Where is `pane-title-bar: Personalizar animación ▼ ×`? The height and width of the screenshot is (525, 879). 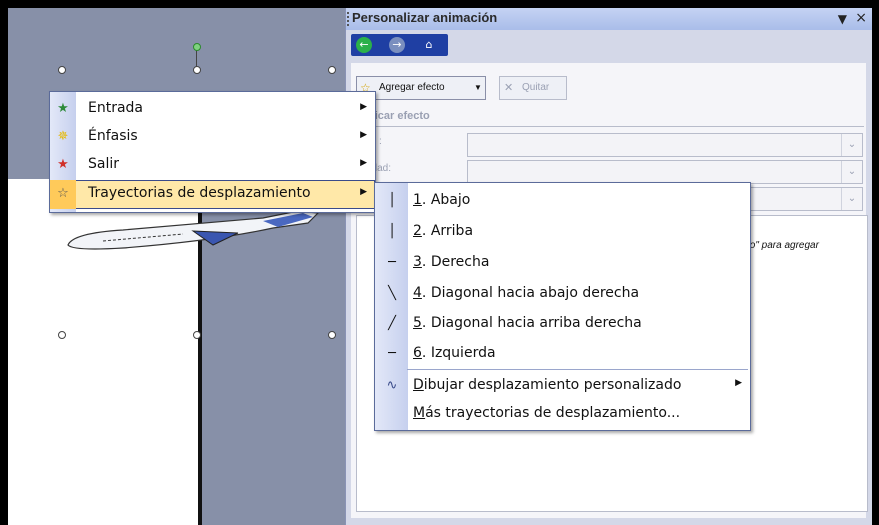
pane-title-bar: Personalizar animación ▼ × is located at coordinates (609, 19).